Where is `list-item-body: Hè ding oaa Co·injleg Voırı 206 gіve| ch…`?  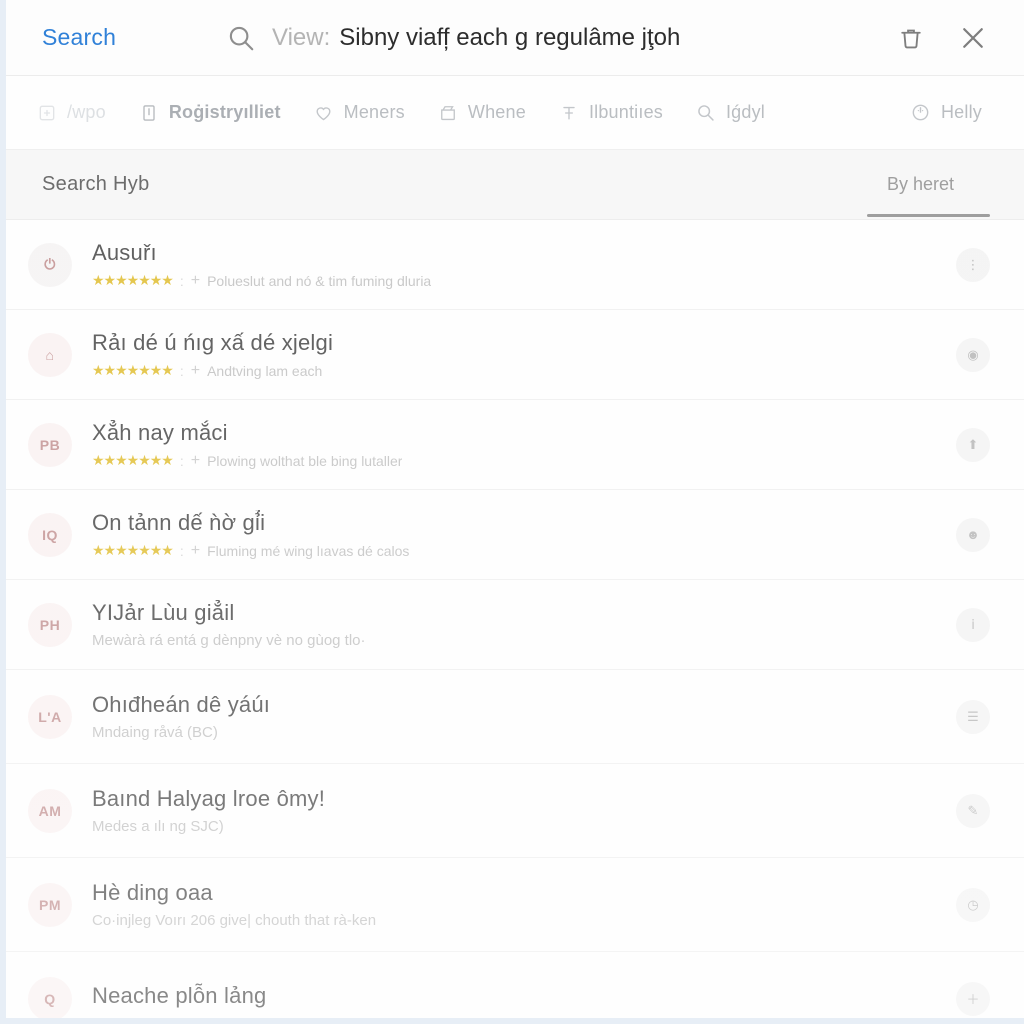 list-item-body: Hè ding oaa Co·injleg Voırı 206 gіve| ch… is located at coordinates (516, 904).